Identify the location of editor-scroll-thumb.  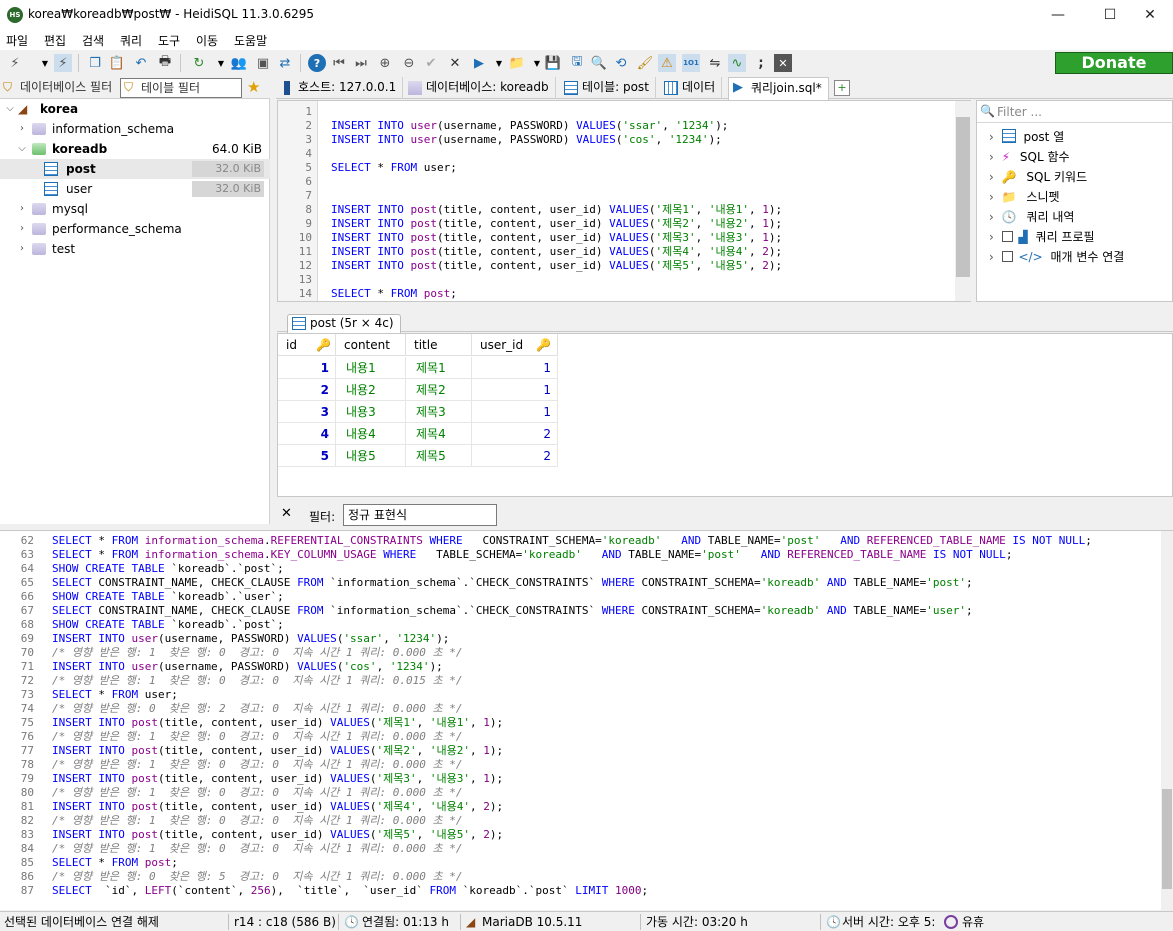
(963, 197).